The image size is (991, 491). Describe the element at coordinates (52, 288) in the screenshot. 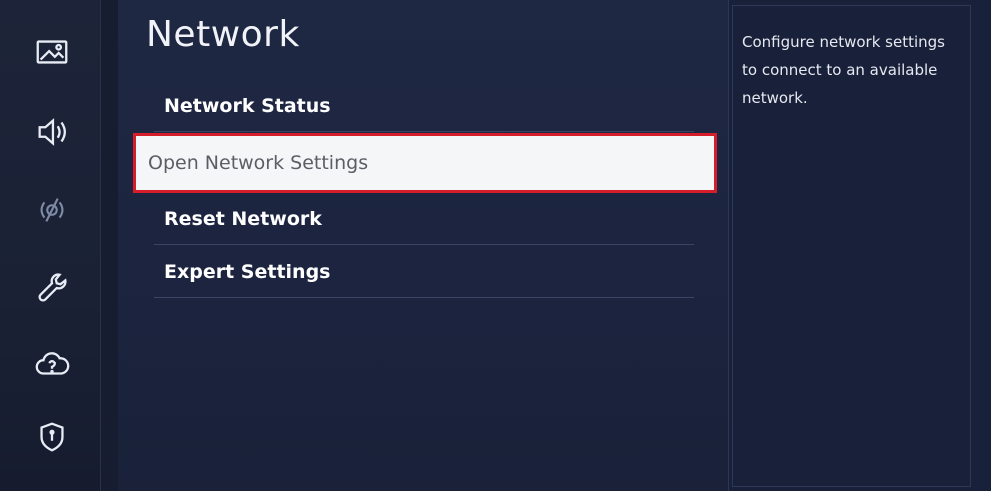

I see `general-wrench-icon` at that location.